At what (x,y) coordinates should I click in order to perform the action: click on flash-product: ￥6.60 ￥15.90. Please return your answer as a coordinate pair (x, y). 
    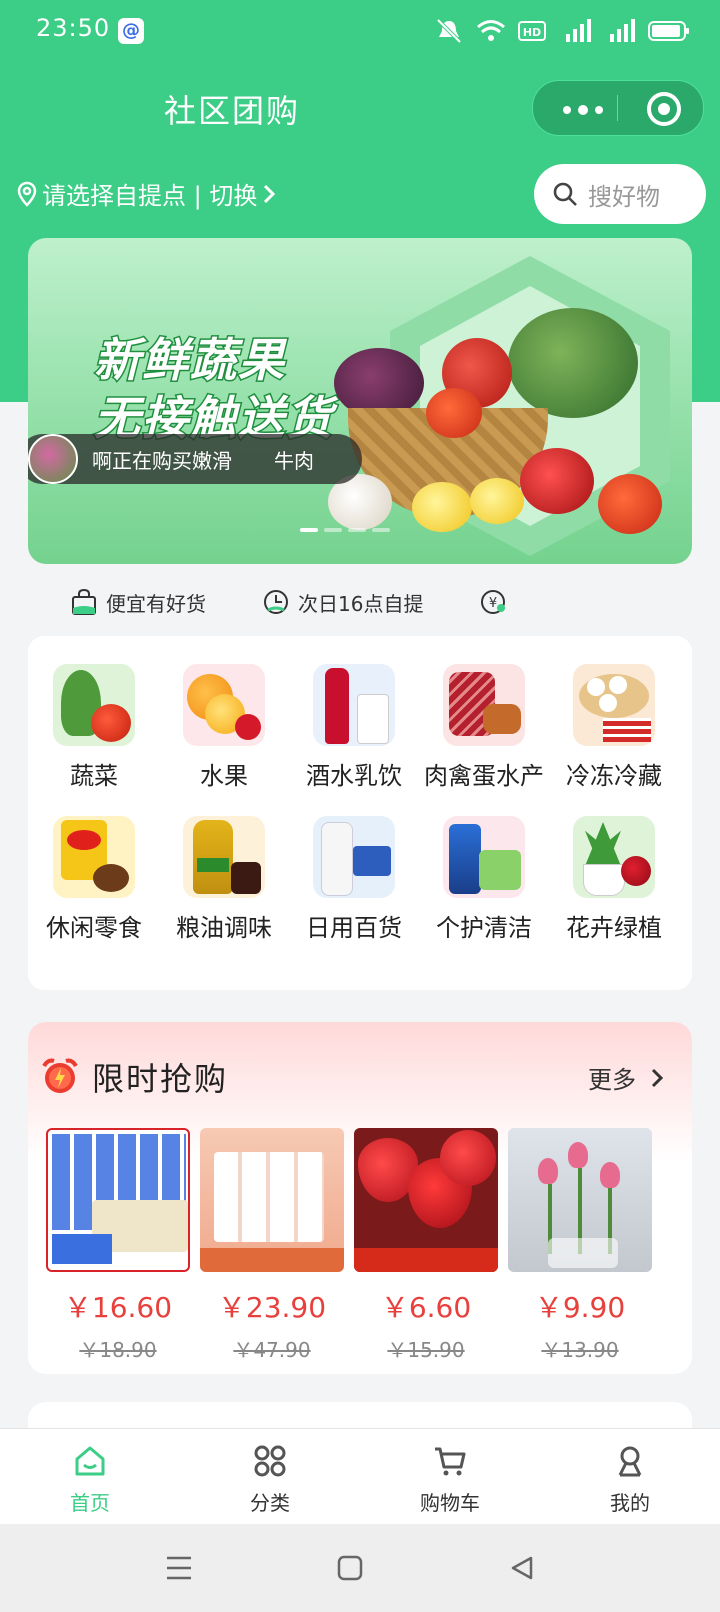
    Looking at the image, I should click on (426, 1245).